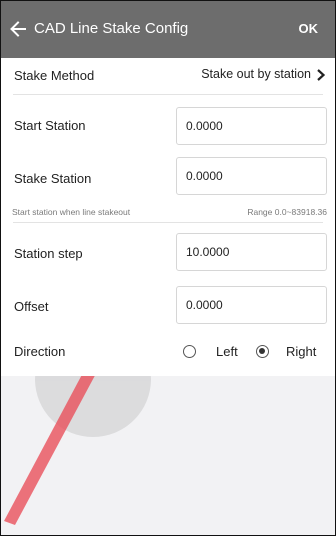  What do you see at coordinates (50, 125) in the screenshot?
I see `start-station-label: Start Station` at bounding box center [50, 125].